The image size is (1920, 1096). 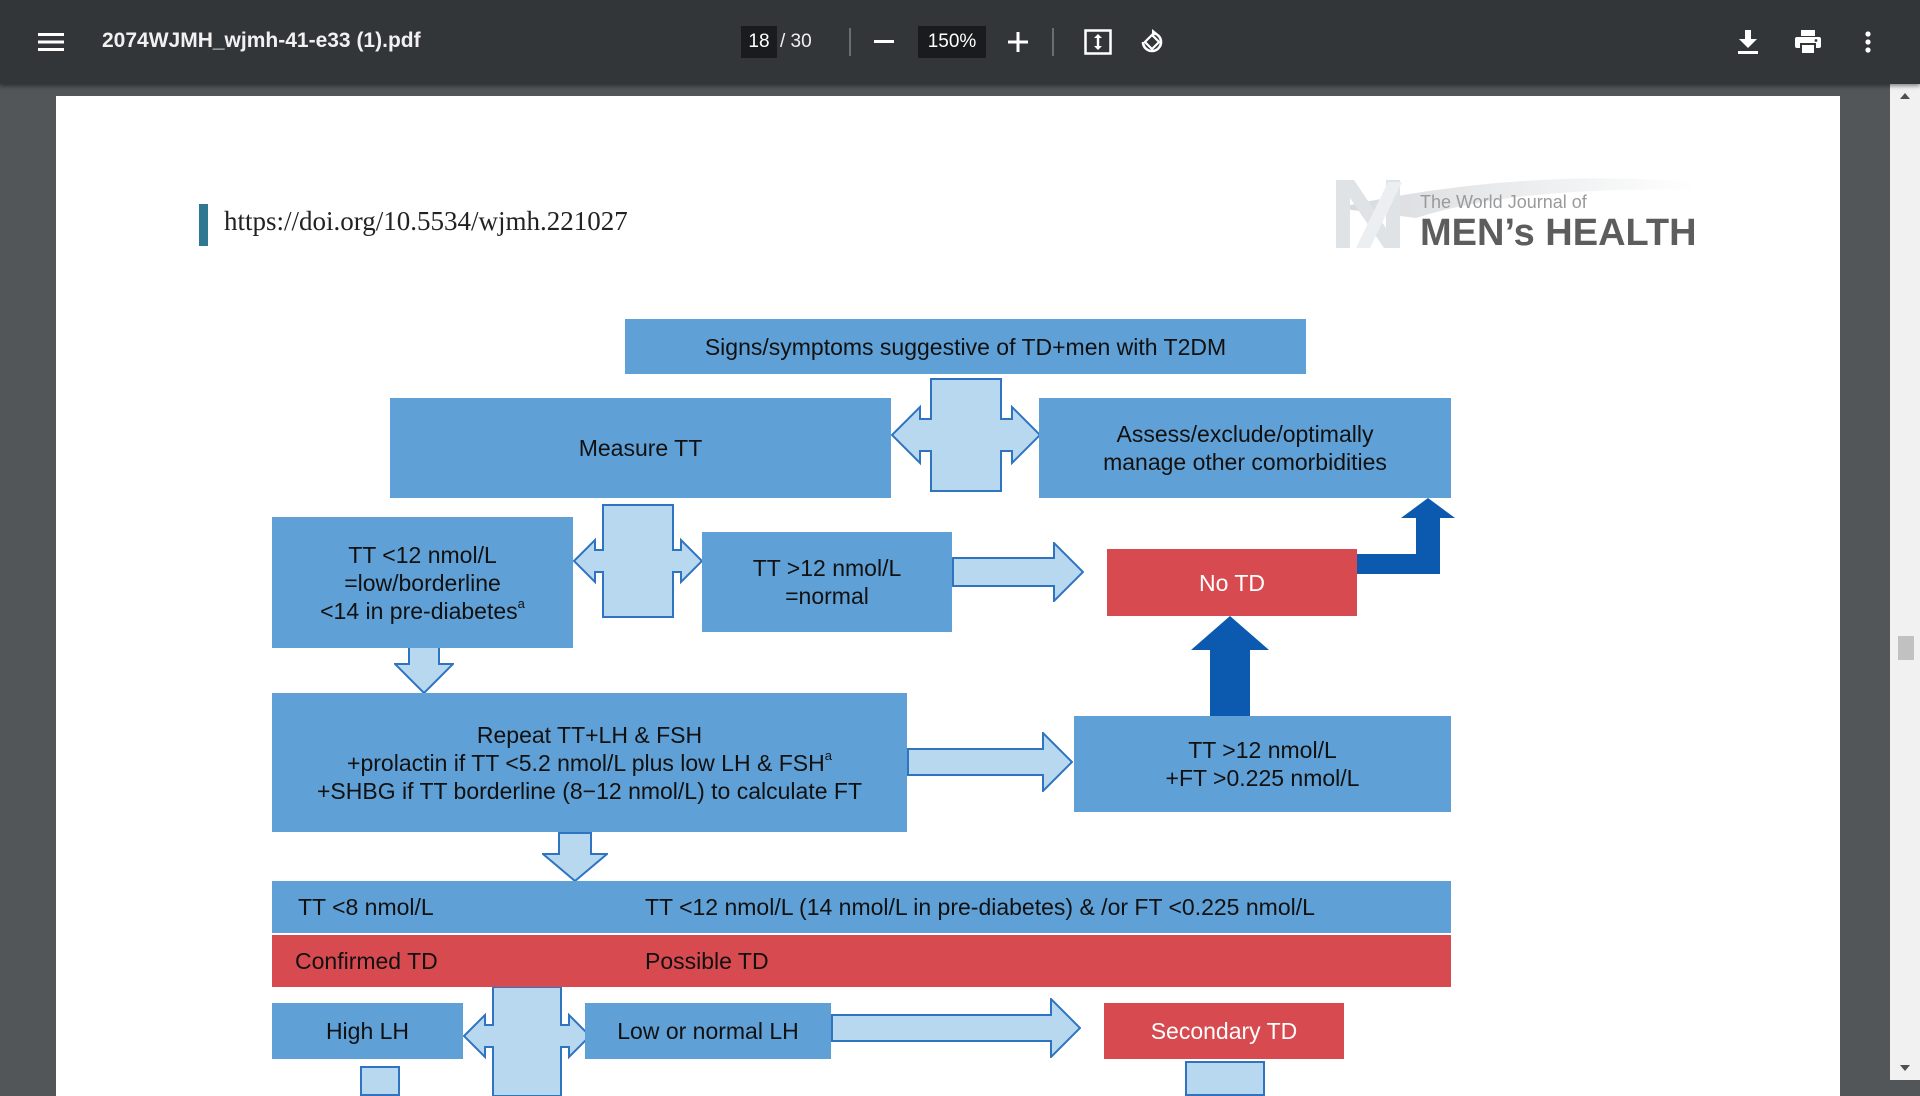 I want to click on scroll-down-icon, so click(x=1905, y=1068).